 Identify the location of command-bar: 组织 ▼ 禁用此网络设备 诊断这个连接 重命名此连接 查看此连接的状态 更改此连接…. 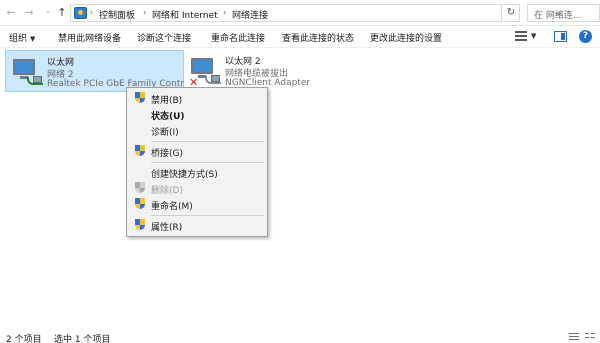
(300, 37).